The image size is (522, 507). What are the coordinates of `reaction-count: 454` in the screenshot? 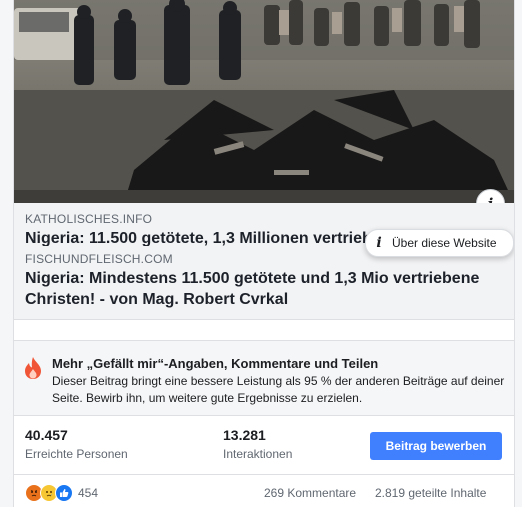 It's located at (88, 493).